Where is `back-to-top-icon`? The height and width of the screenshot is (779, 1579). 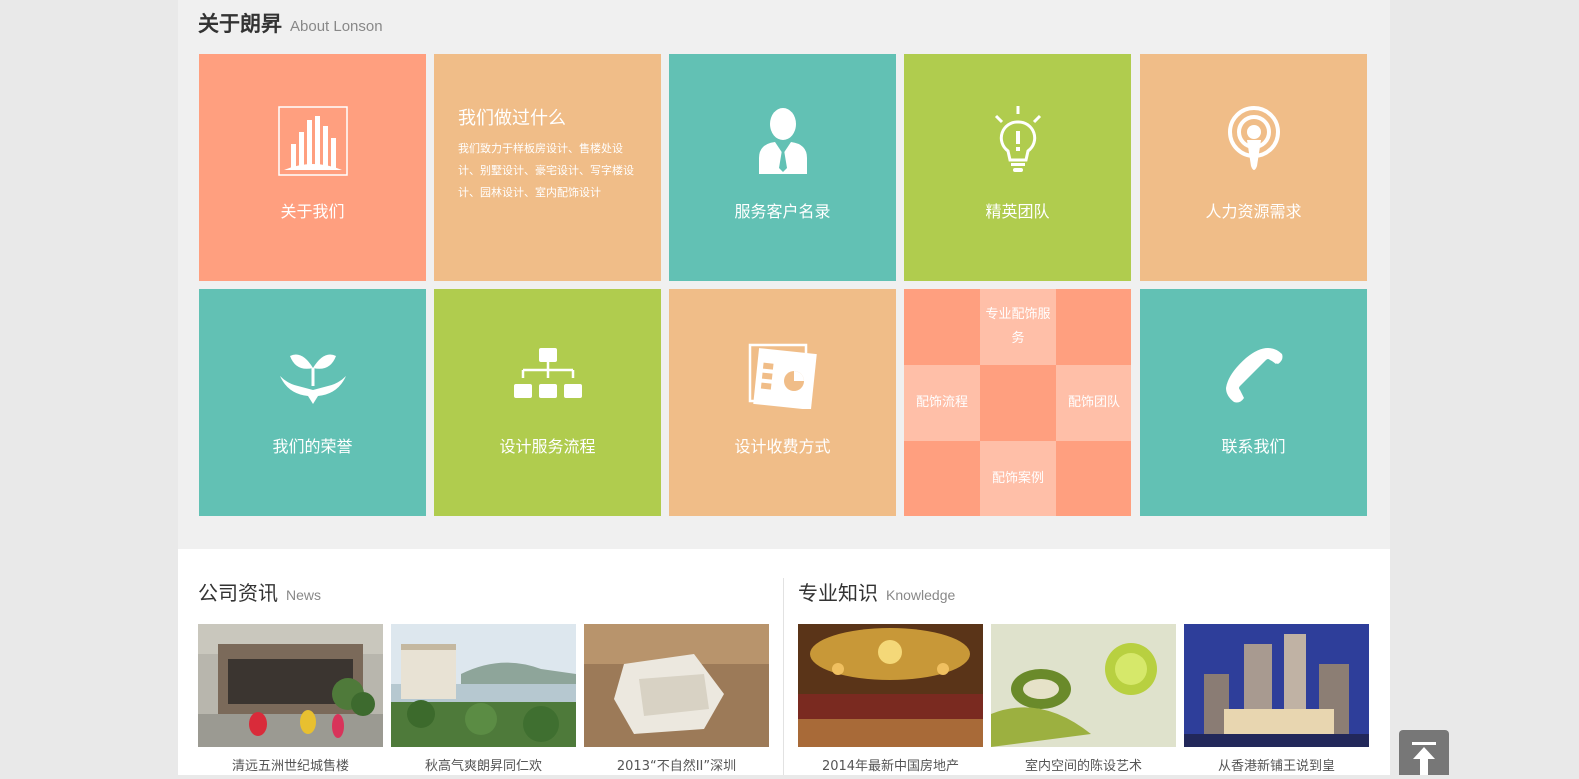
back-to-top-icon is located at coordinates (1424, 758).